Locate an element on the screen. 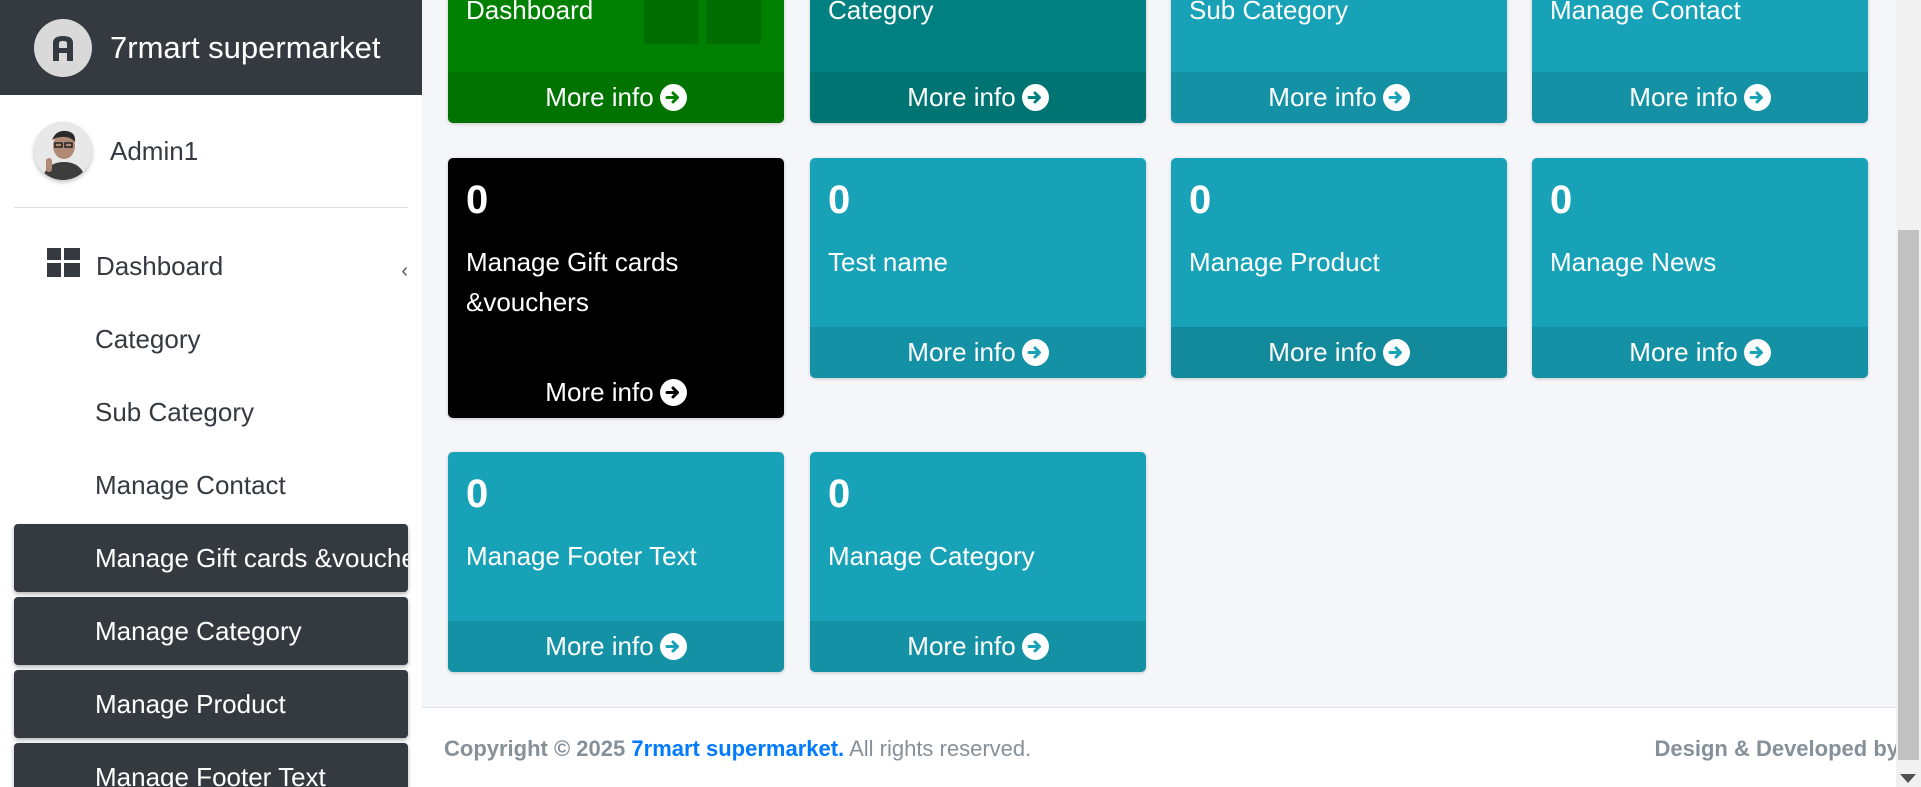  page-scrollbar is located at coordinates (1908, 393).